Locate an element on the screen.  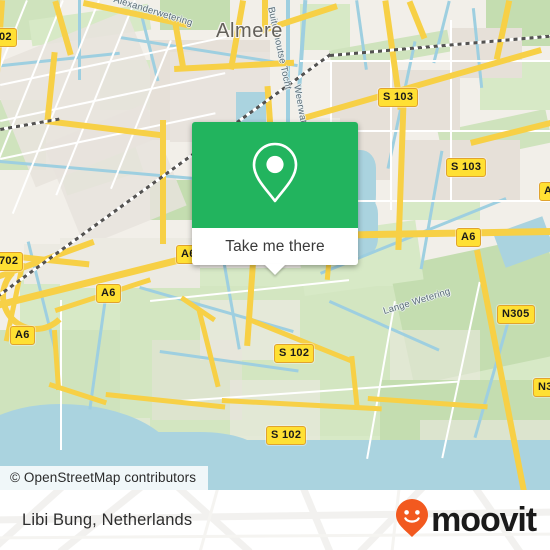
road-shield: 02 is located at coordinates (8, 37).